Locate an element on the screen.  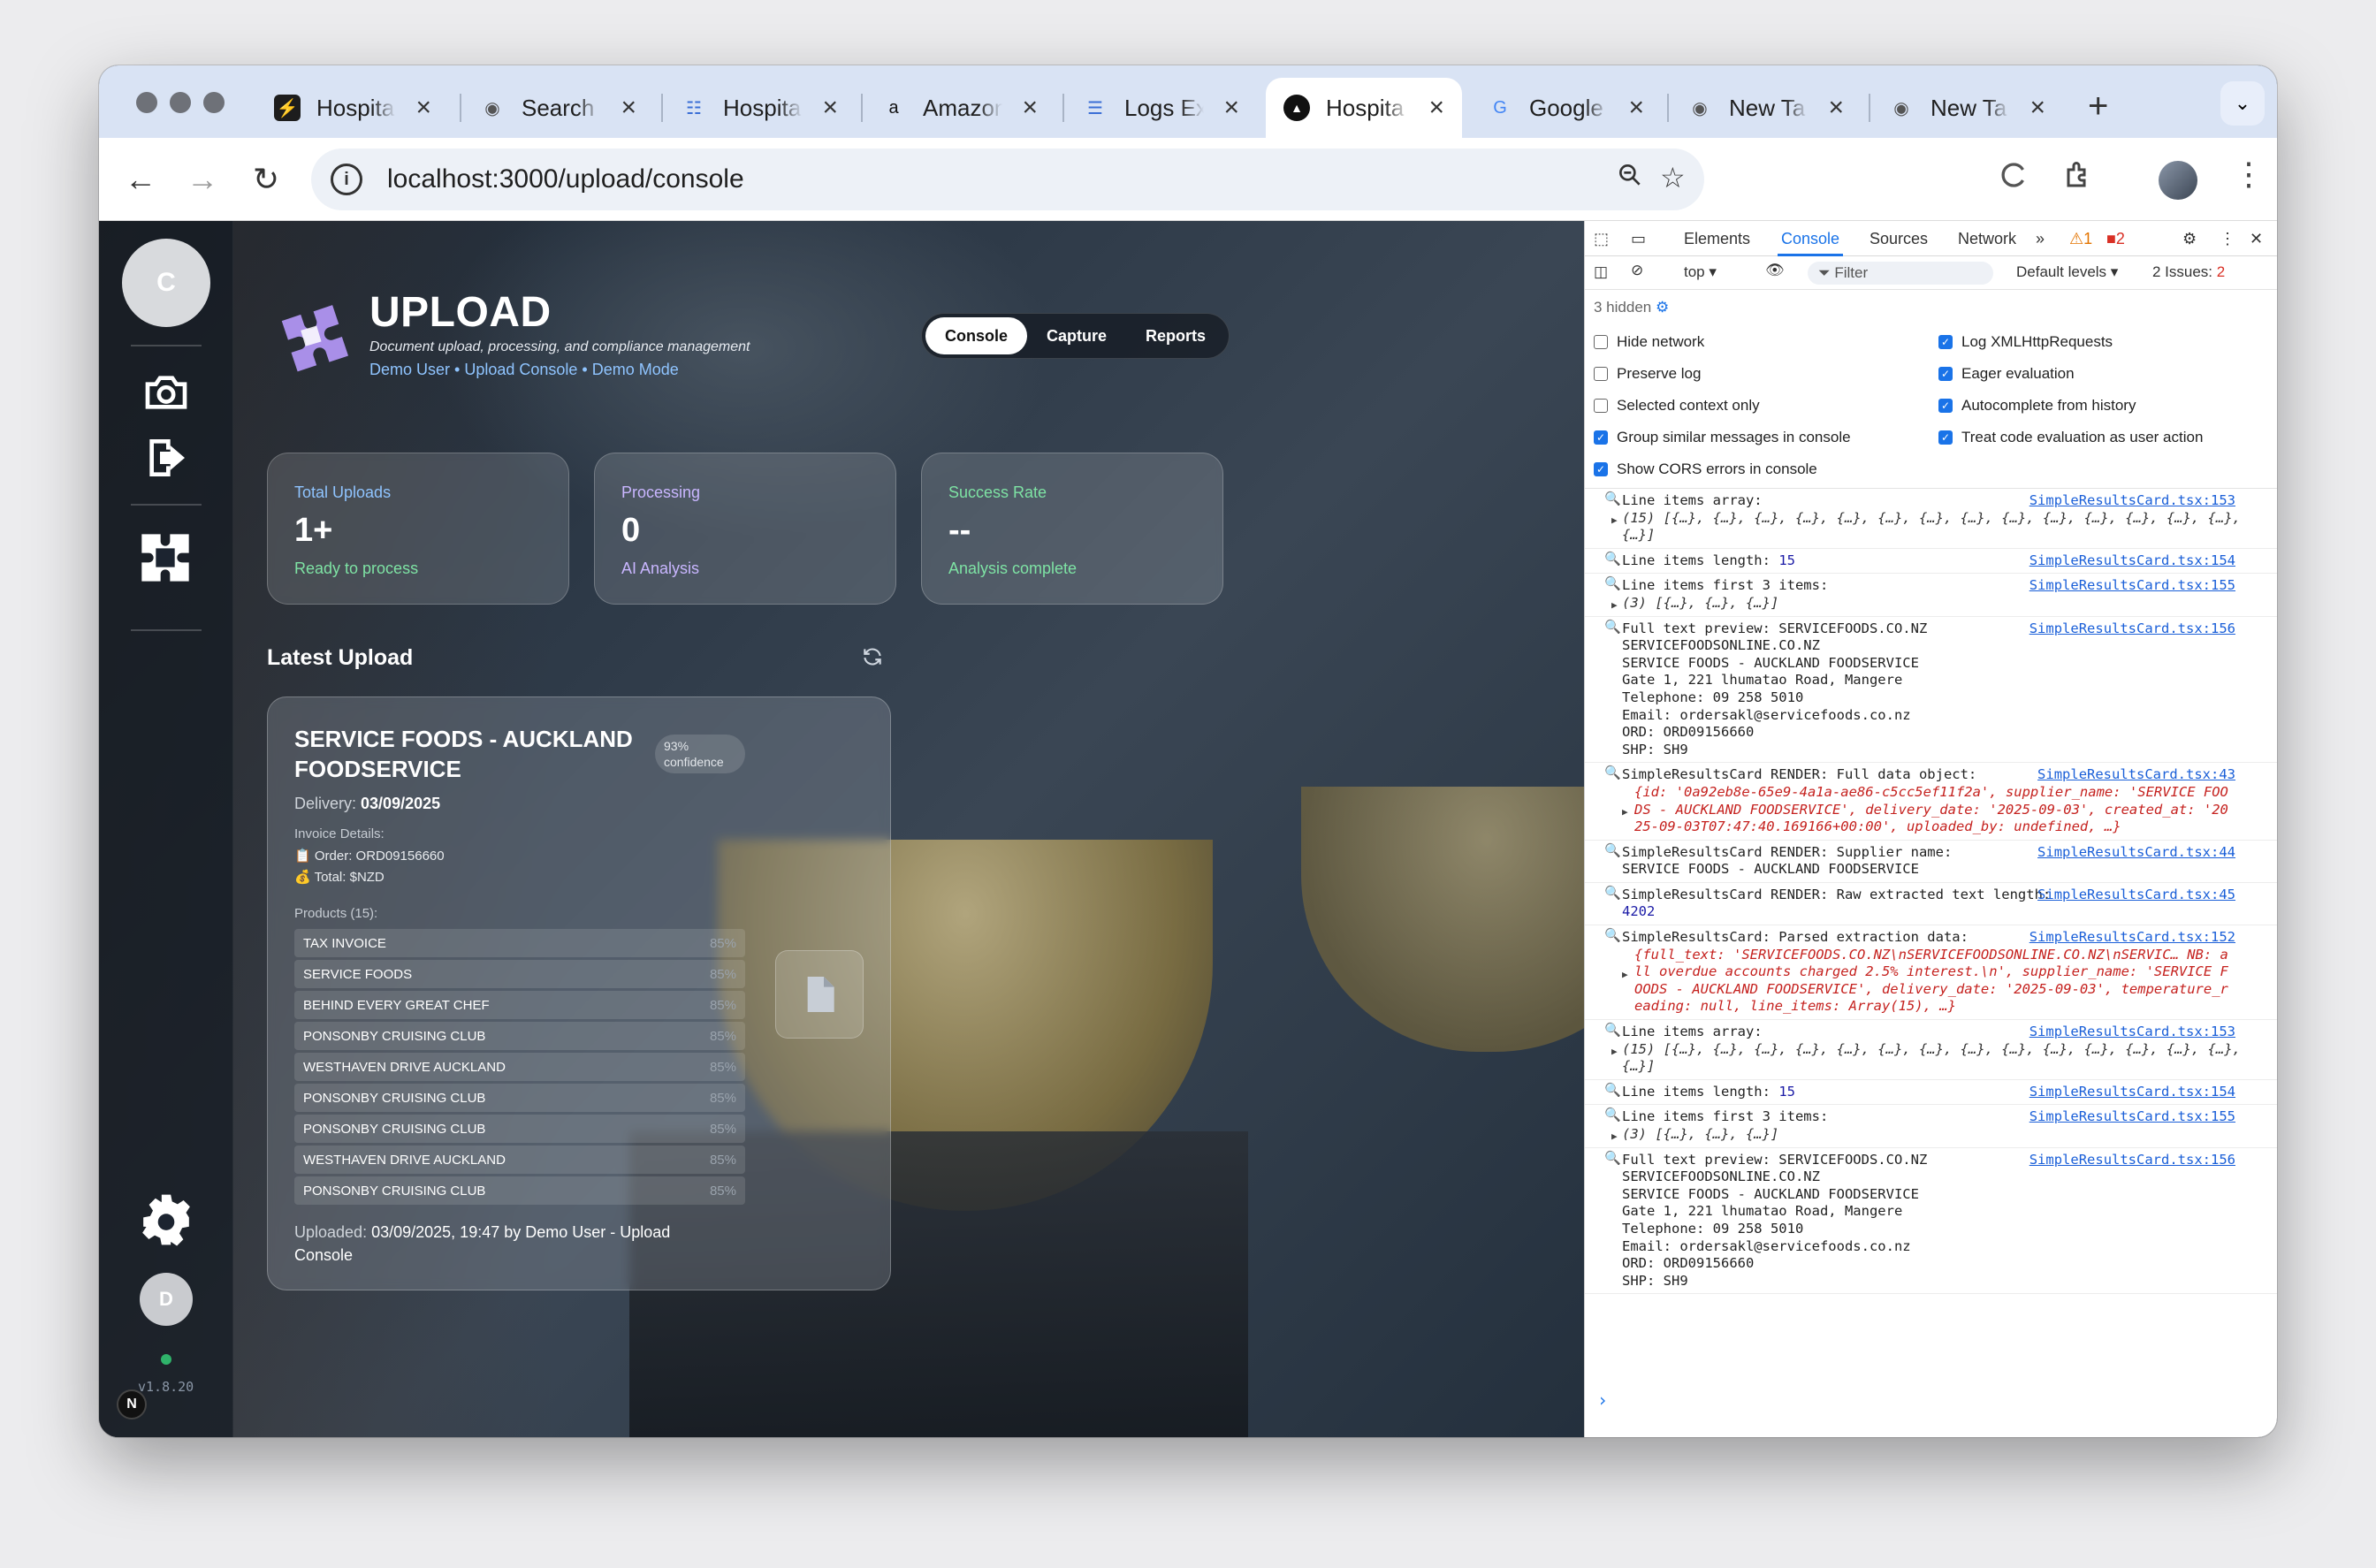
puzzle-logo-icon is located at coordinates (165, 558).